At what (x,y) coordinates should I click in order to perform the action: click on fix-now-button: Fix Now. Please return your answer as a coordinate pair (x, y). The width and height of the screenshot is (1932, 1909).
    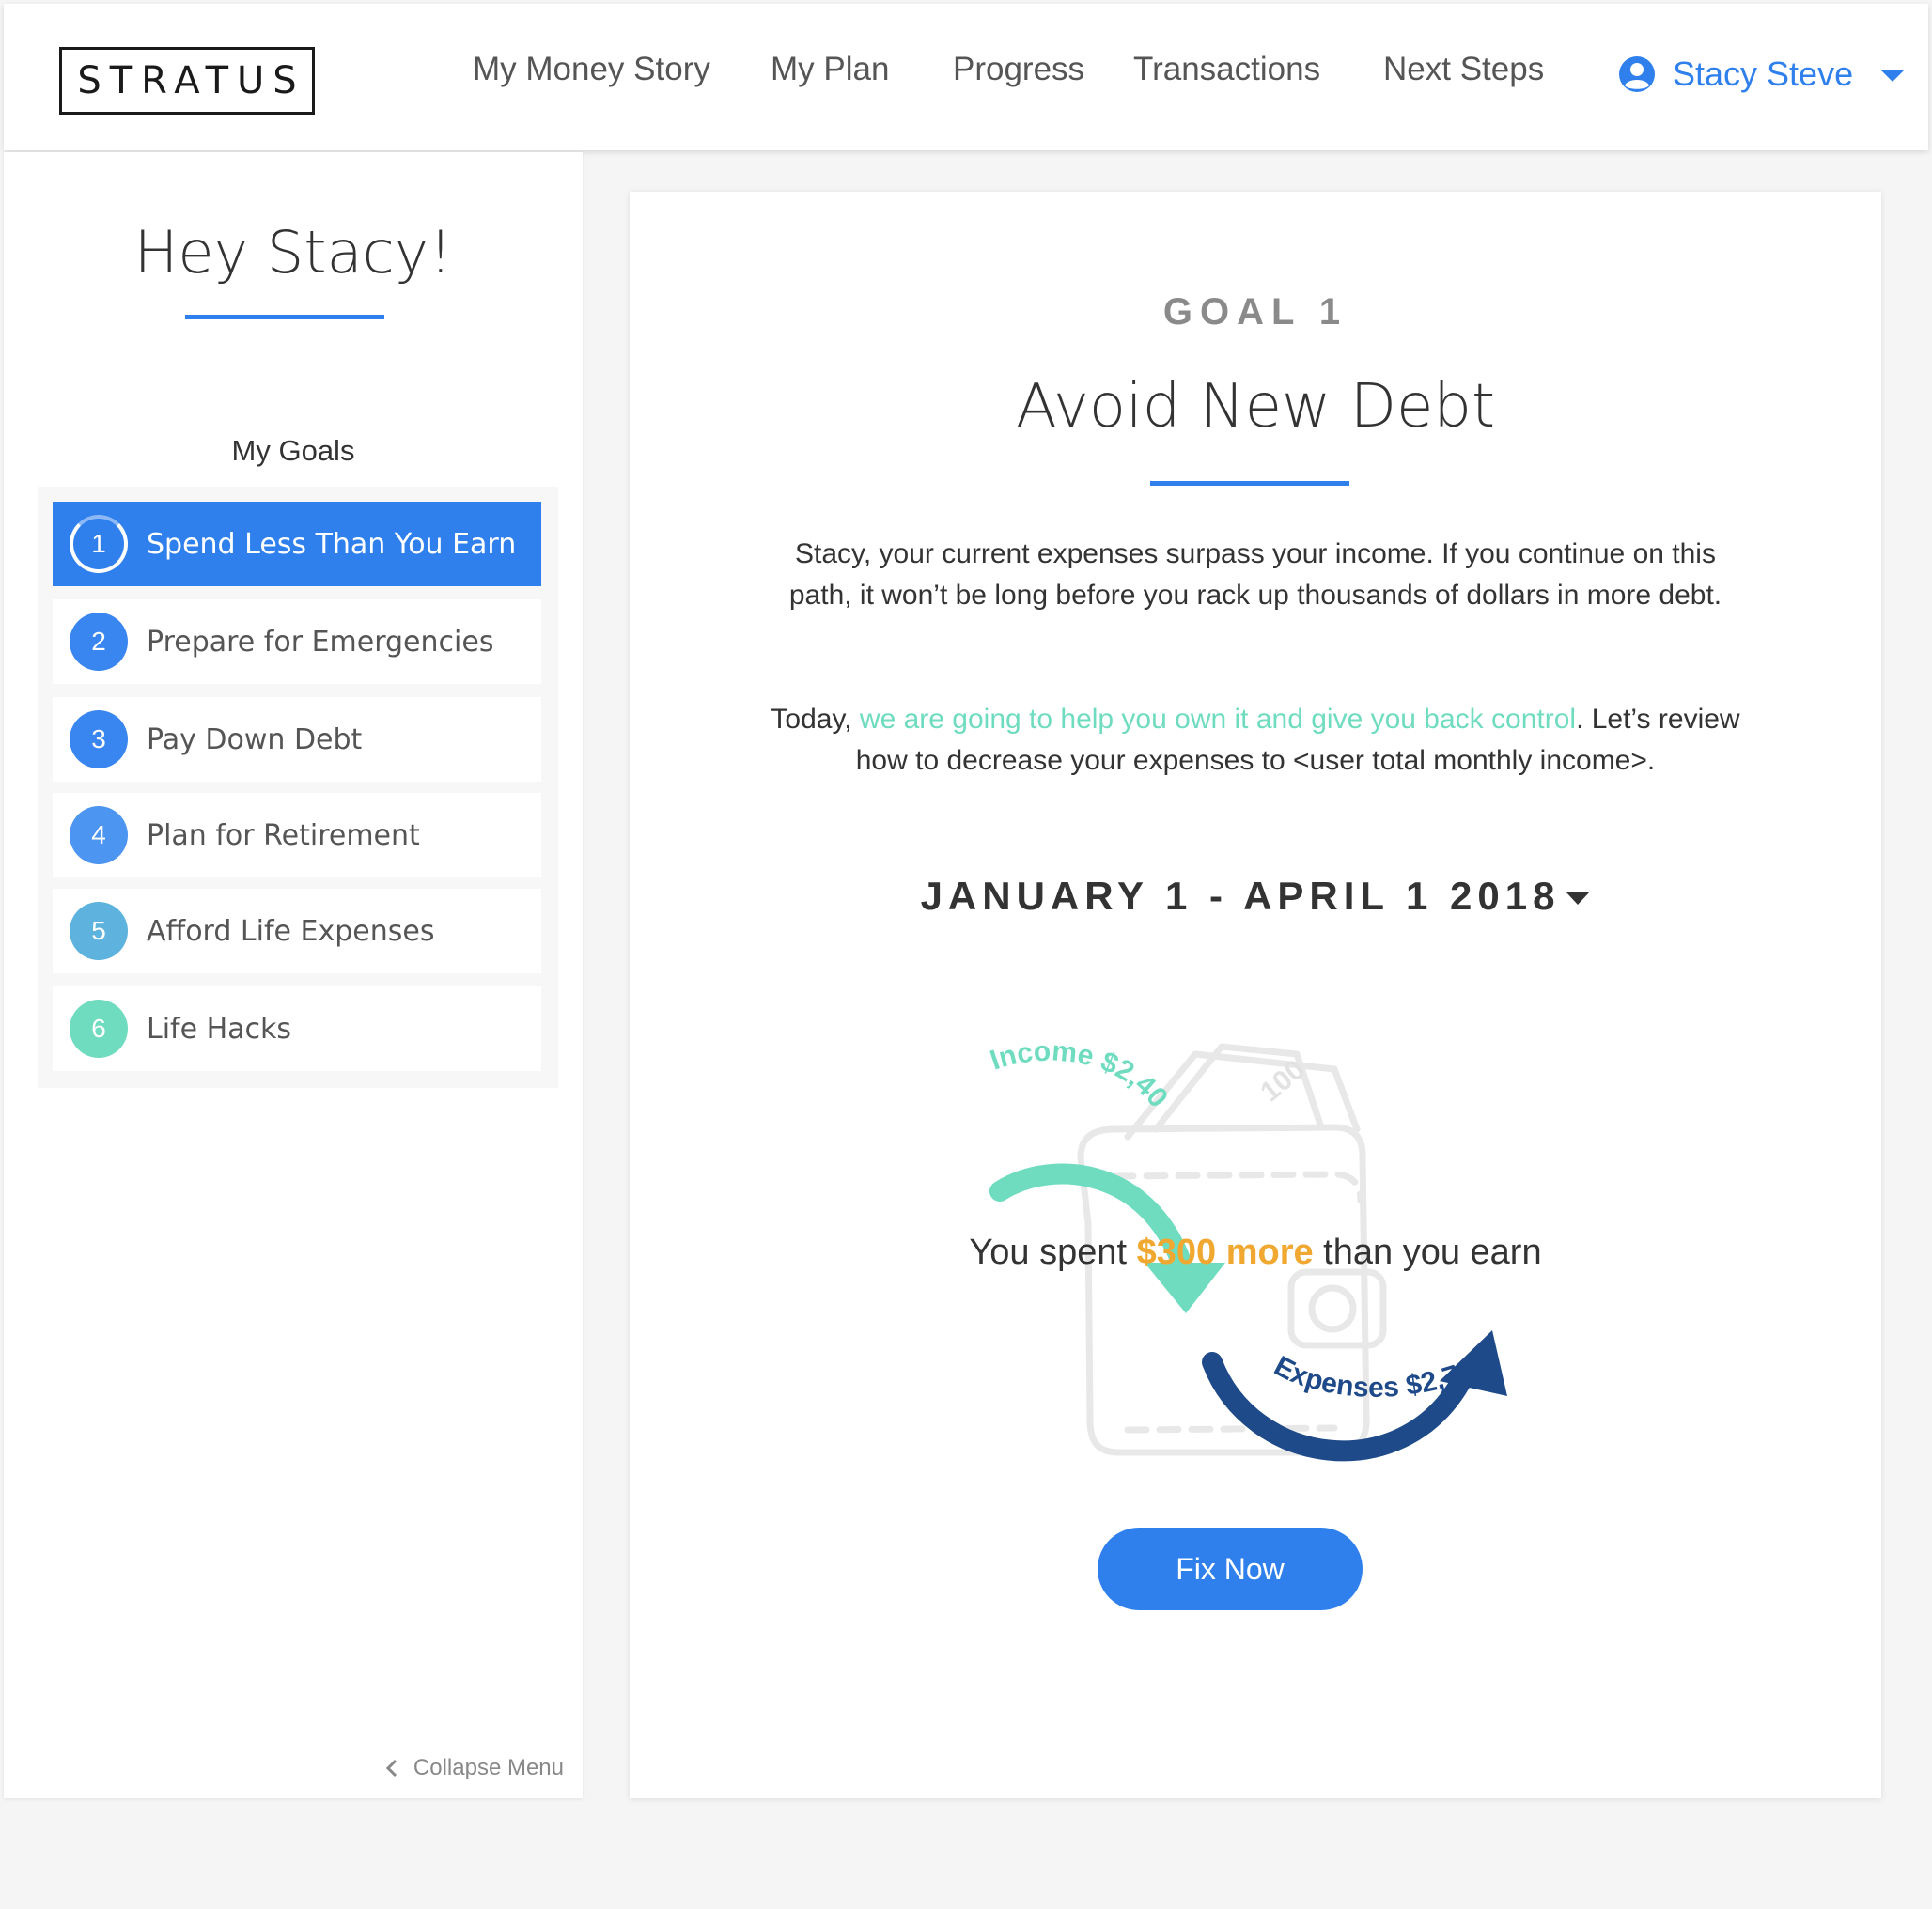
    Looking at the image, I should click on (1230, 1569).